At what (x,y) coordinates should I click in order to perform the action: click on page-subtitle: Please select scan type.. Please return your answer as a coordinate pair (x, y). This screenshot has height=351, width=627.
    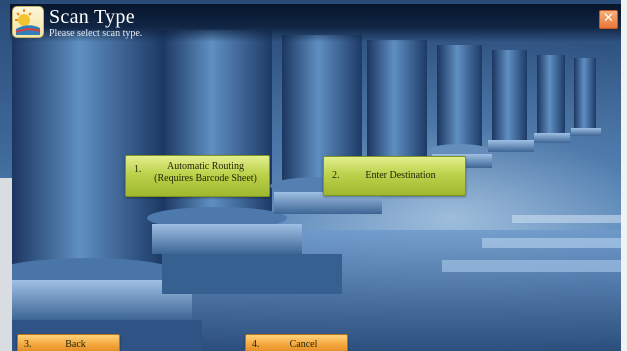
    Looking at the image, I should click on (96, 33).